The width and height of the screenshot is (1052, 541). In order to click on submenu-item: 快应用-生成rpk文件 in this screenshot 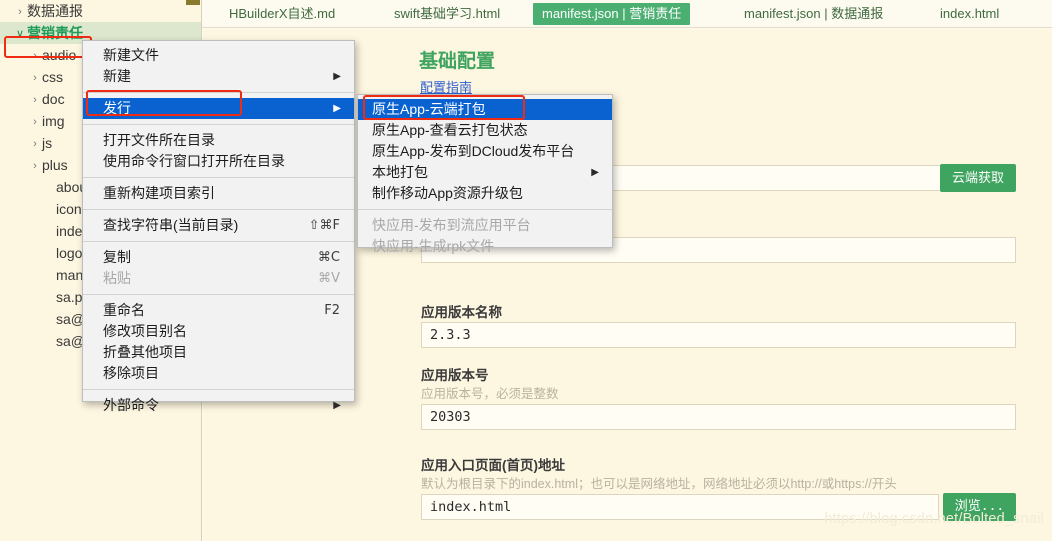, I will do `click(485, 246)`.